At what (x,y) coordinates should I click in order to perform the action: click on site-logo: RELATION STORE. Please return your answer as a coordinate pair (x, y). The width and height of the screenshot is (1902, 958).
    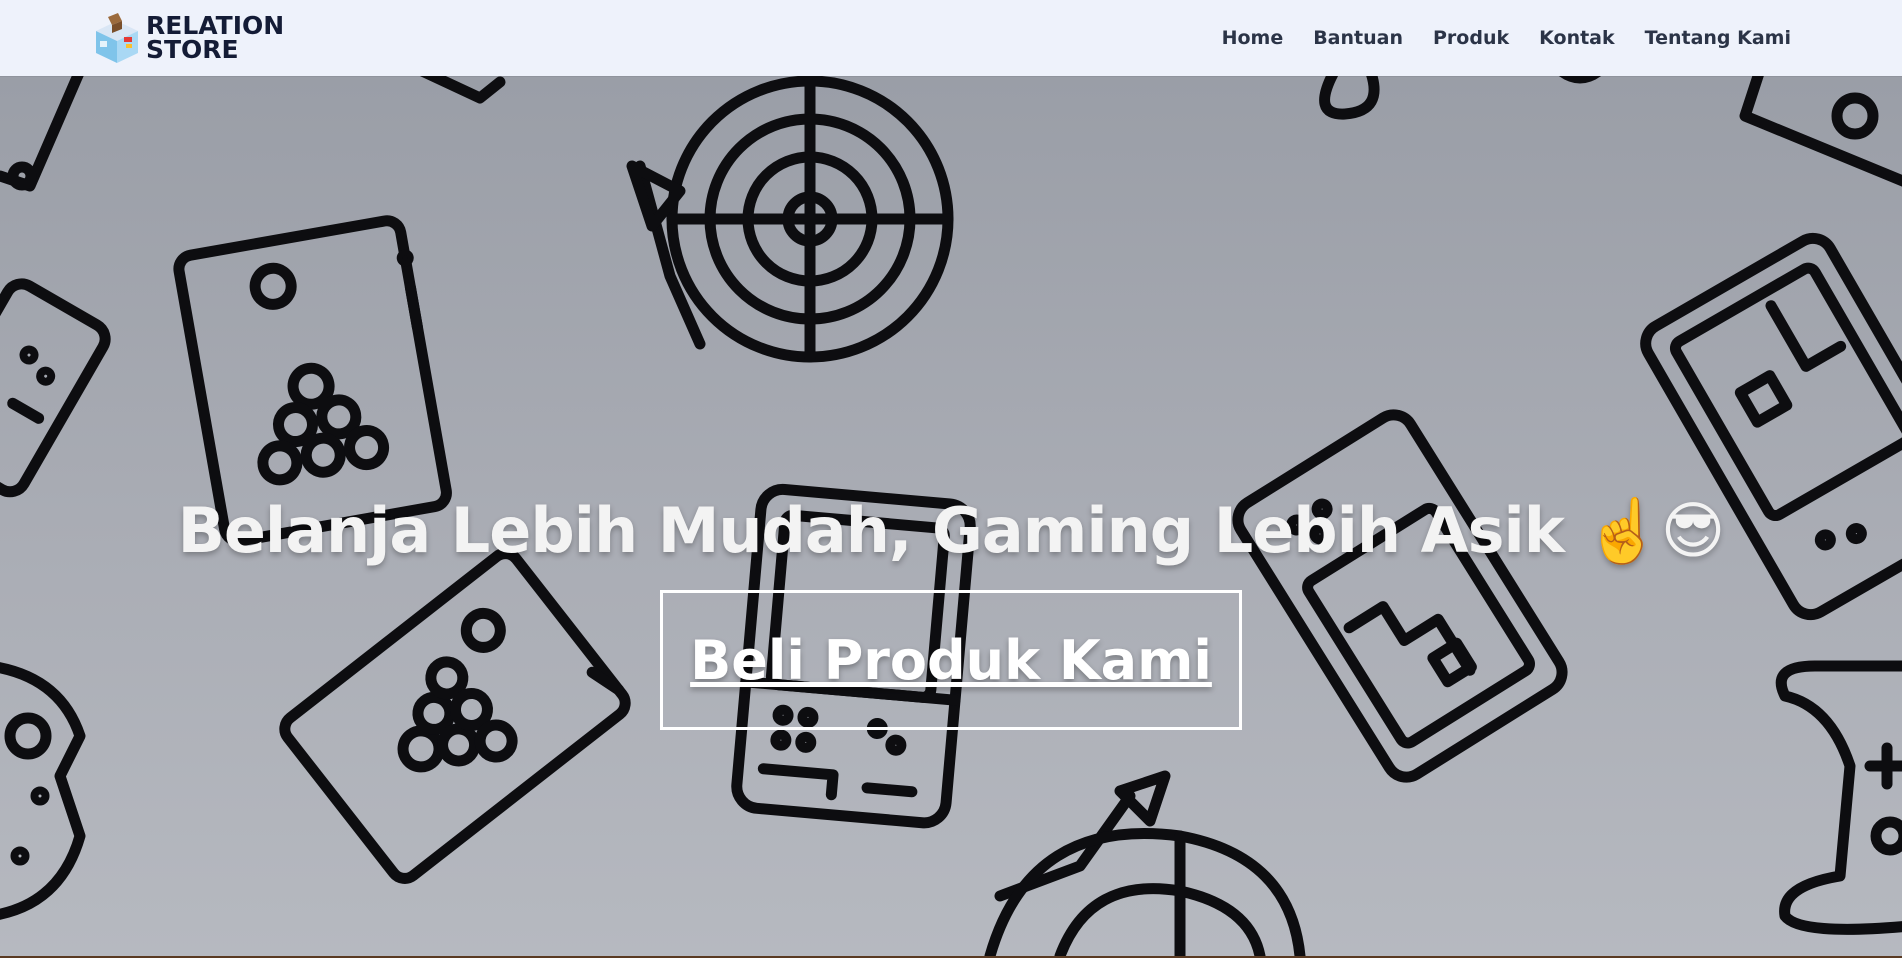
    Looking at the image, I should click on (189, 38).